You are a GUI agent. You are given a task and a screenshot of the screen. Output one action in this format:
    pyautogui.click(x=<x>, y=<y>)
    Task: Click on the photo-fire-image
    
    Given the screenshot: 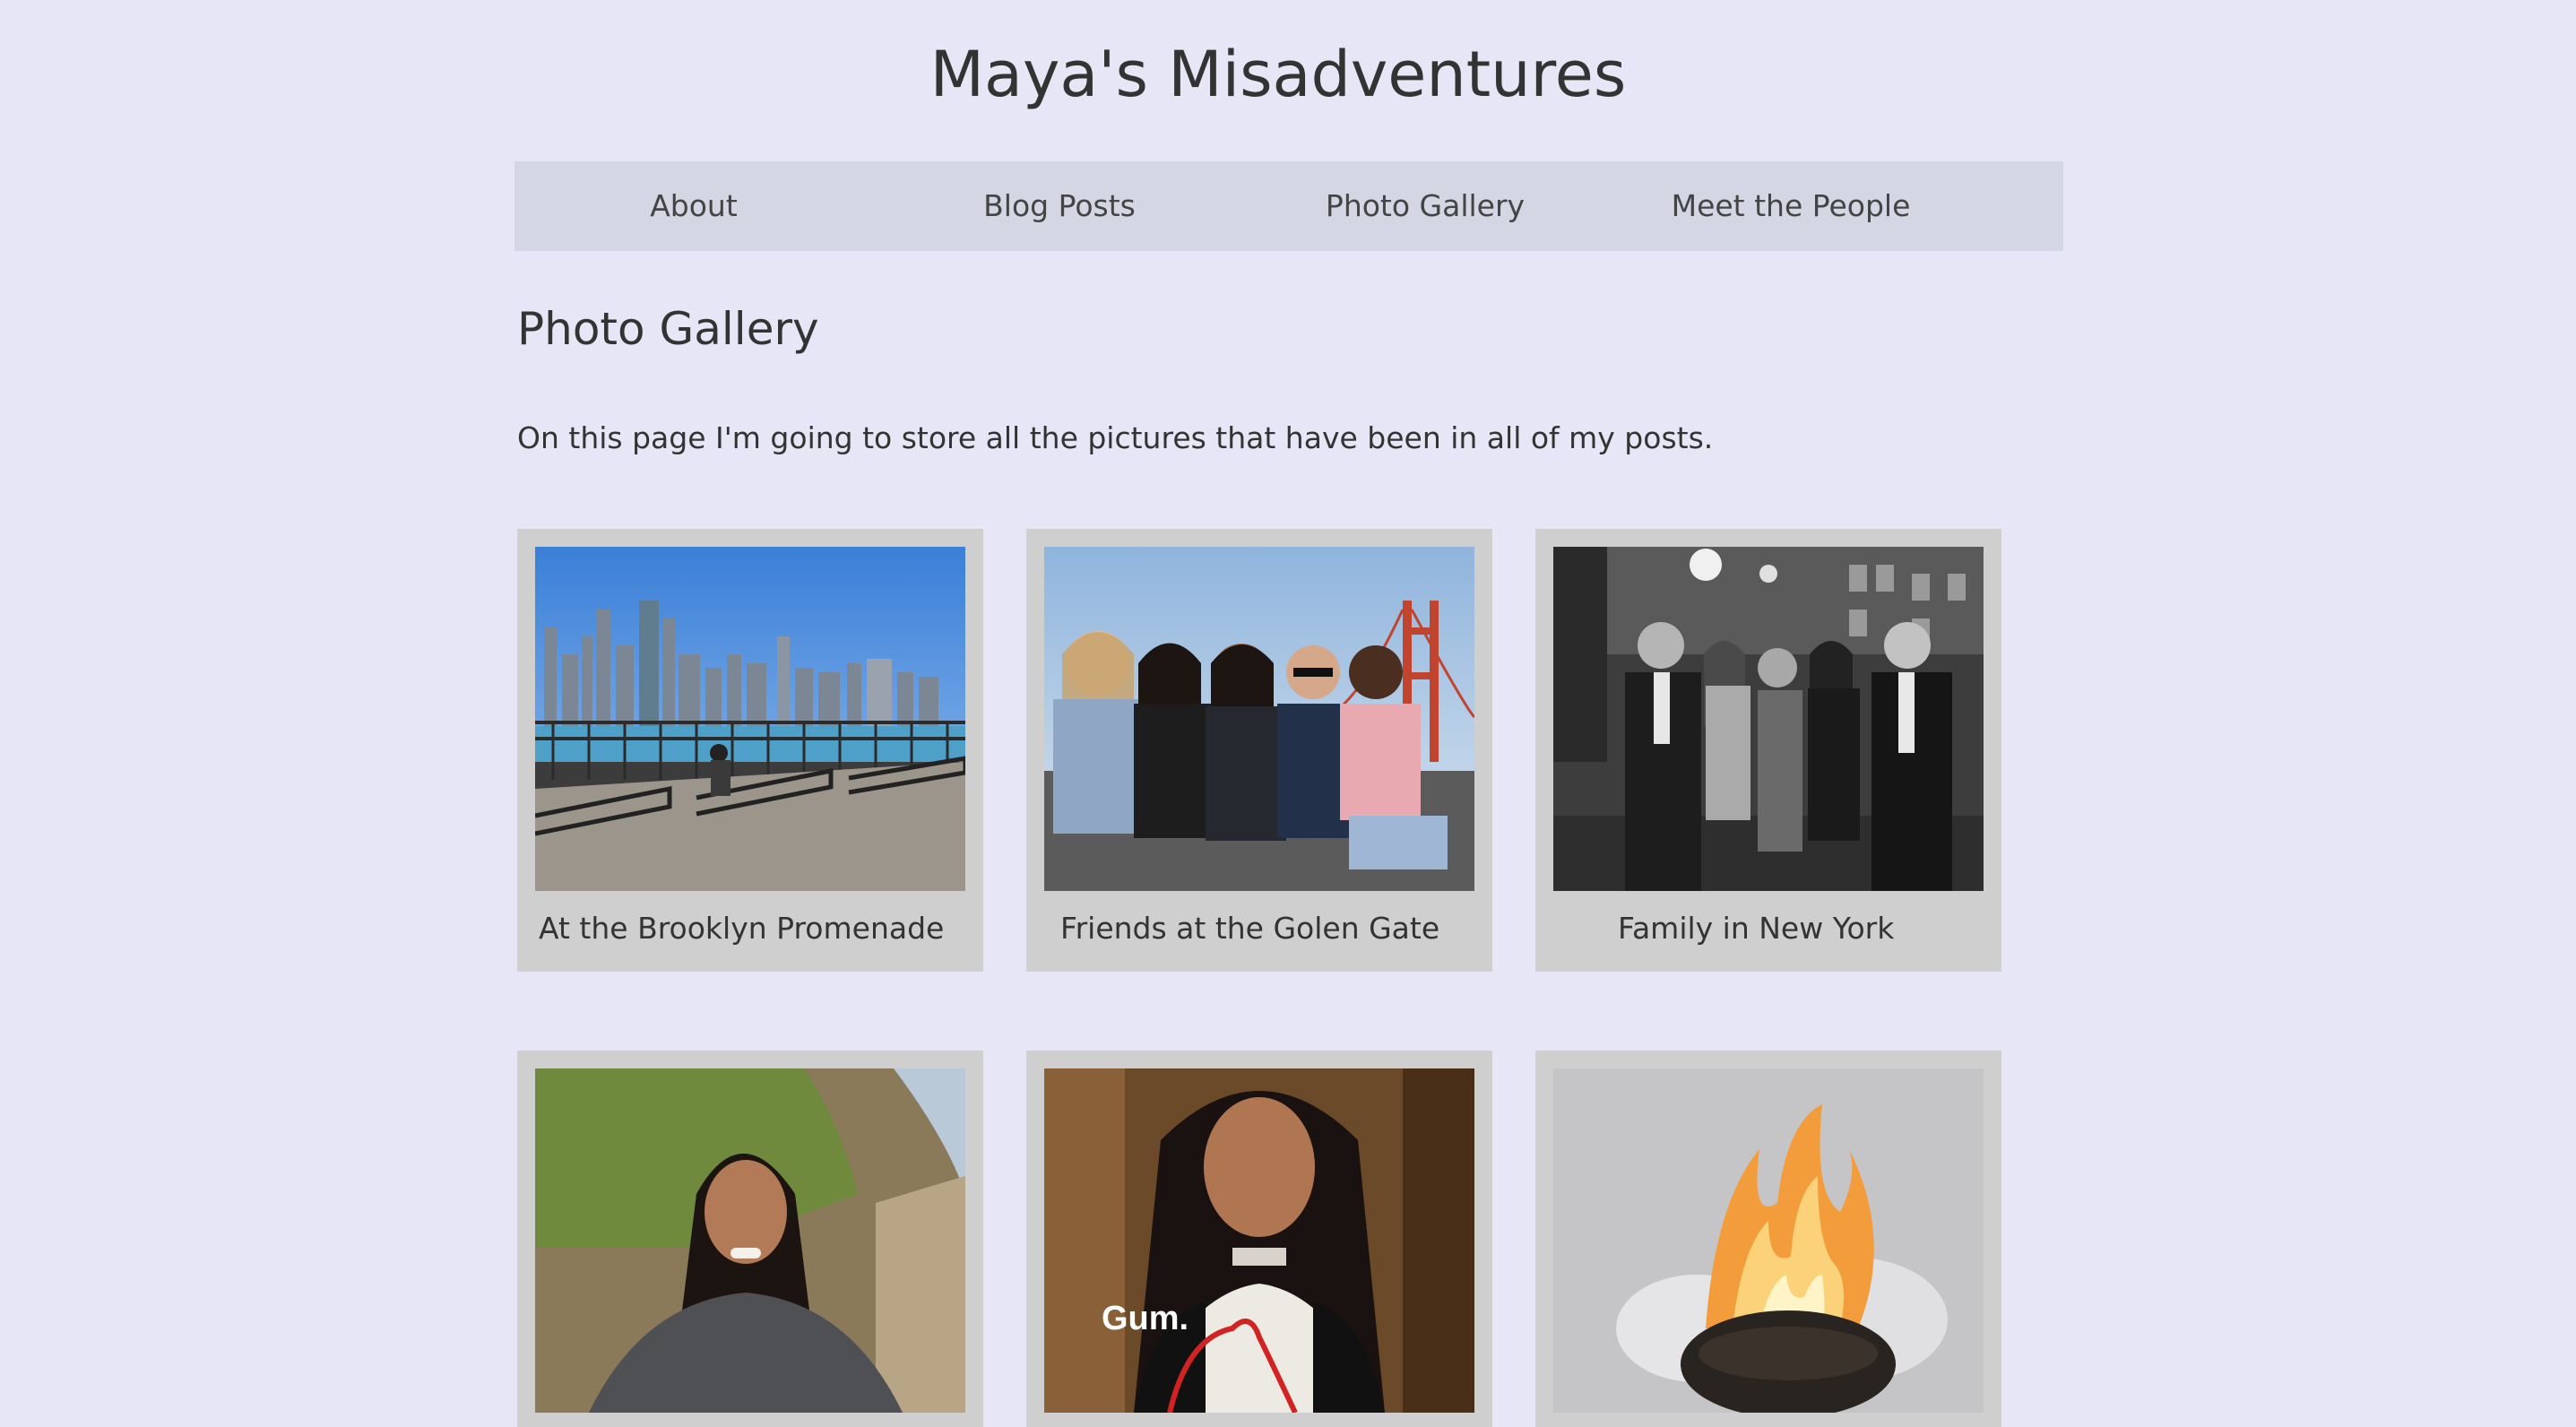 What is the action you would take?
    pyautogui.click(x=1768, y=1240)
    